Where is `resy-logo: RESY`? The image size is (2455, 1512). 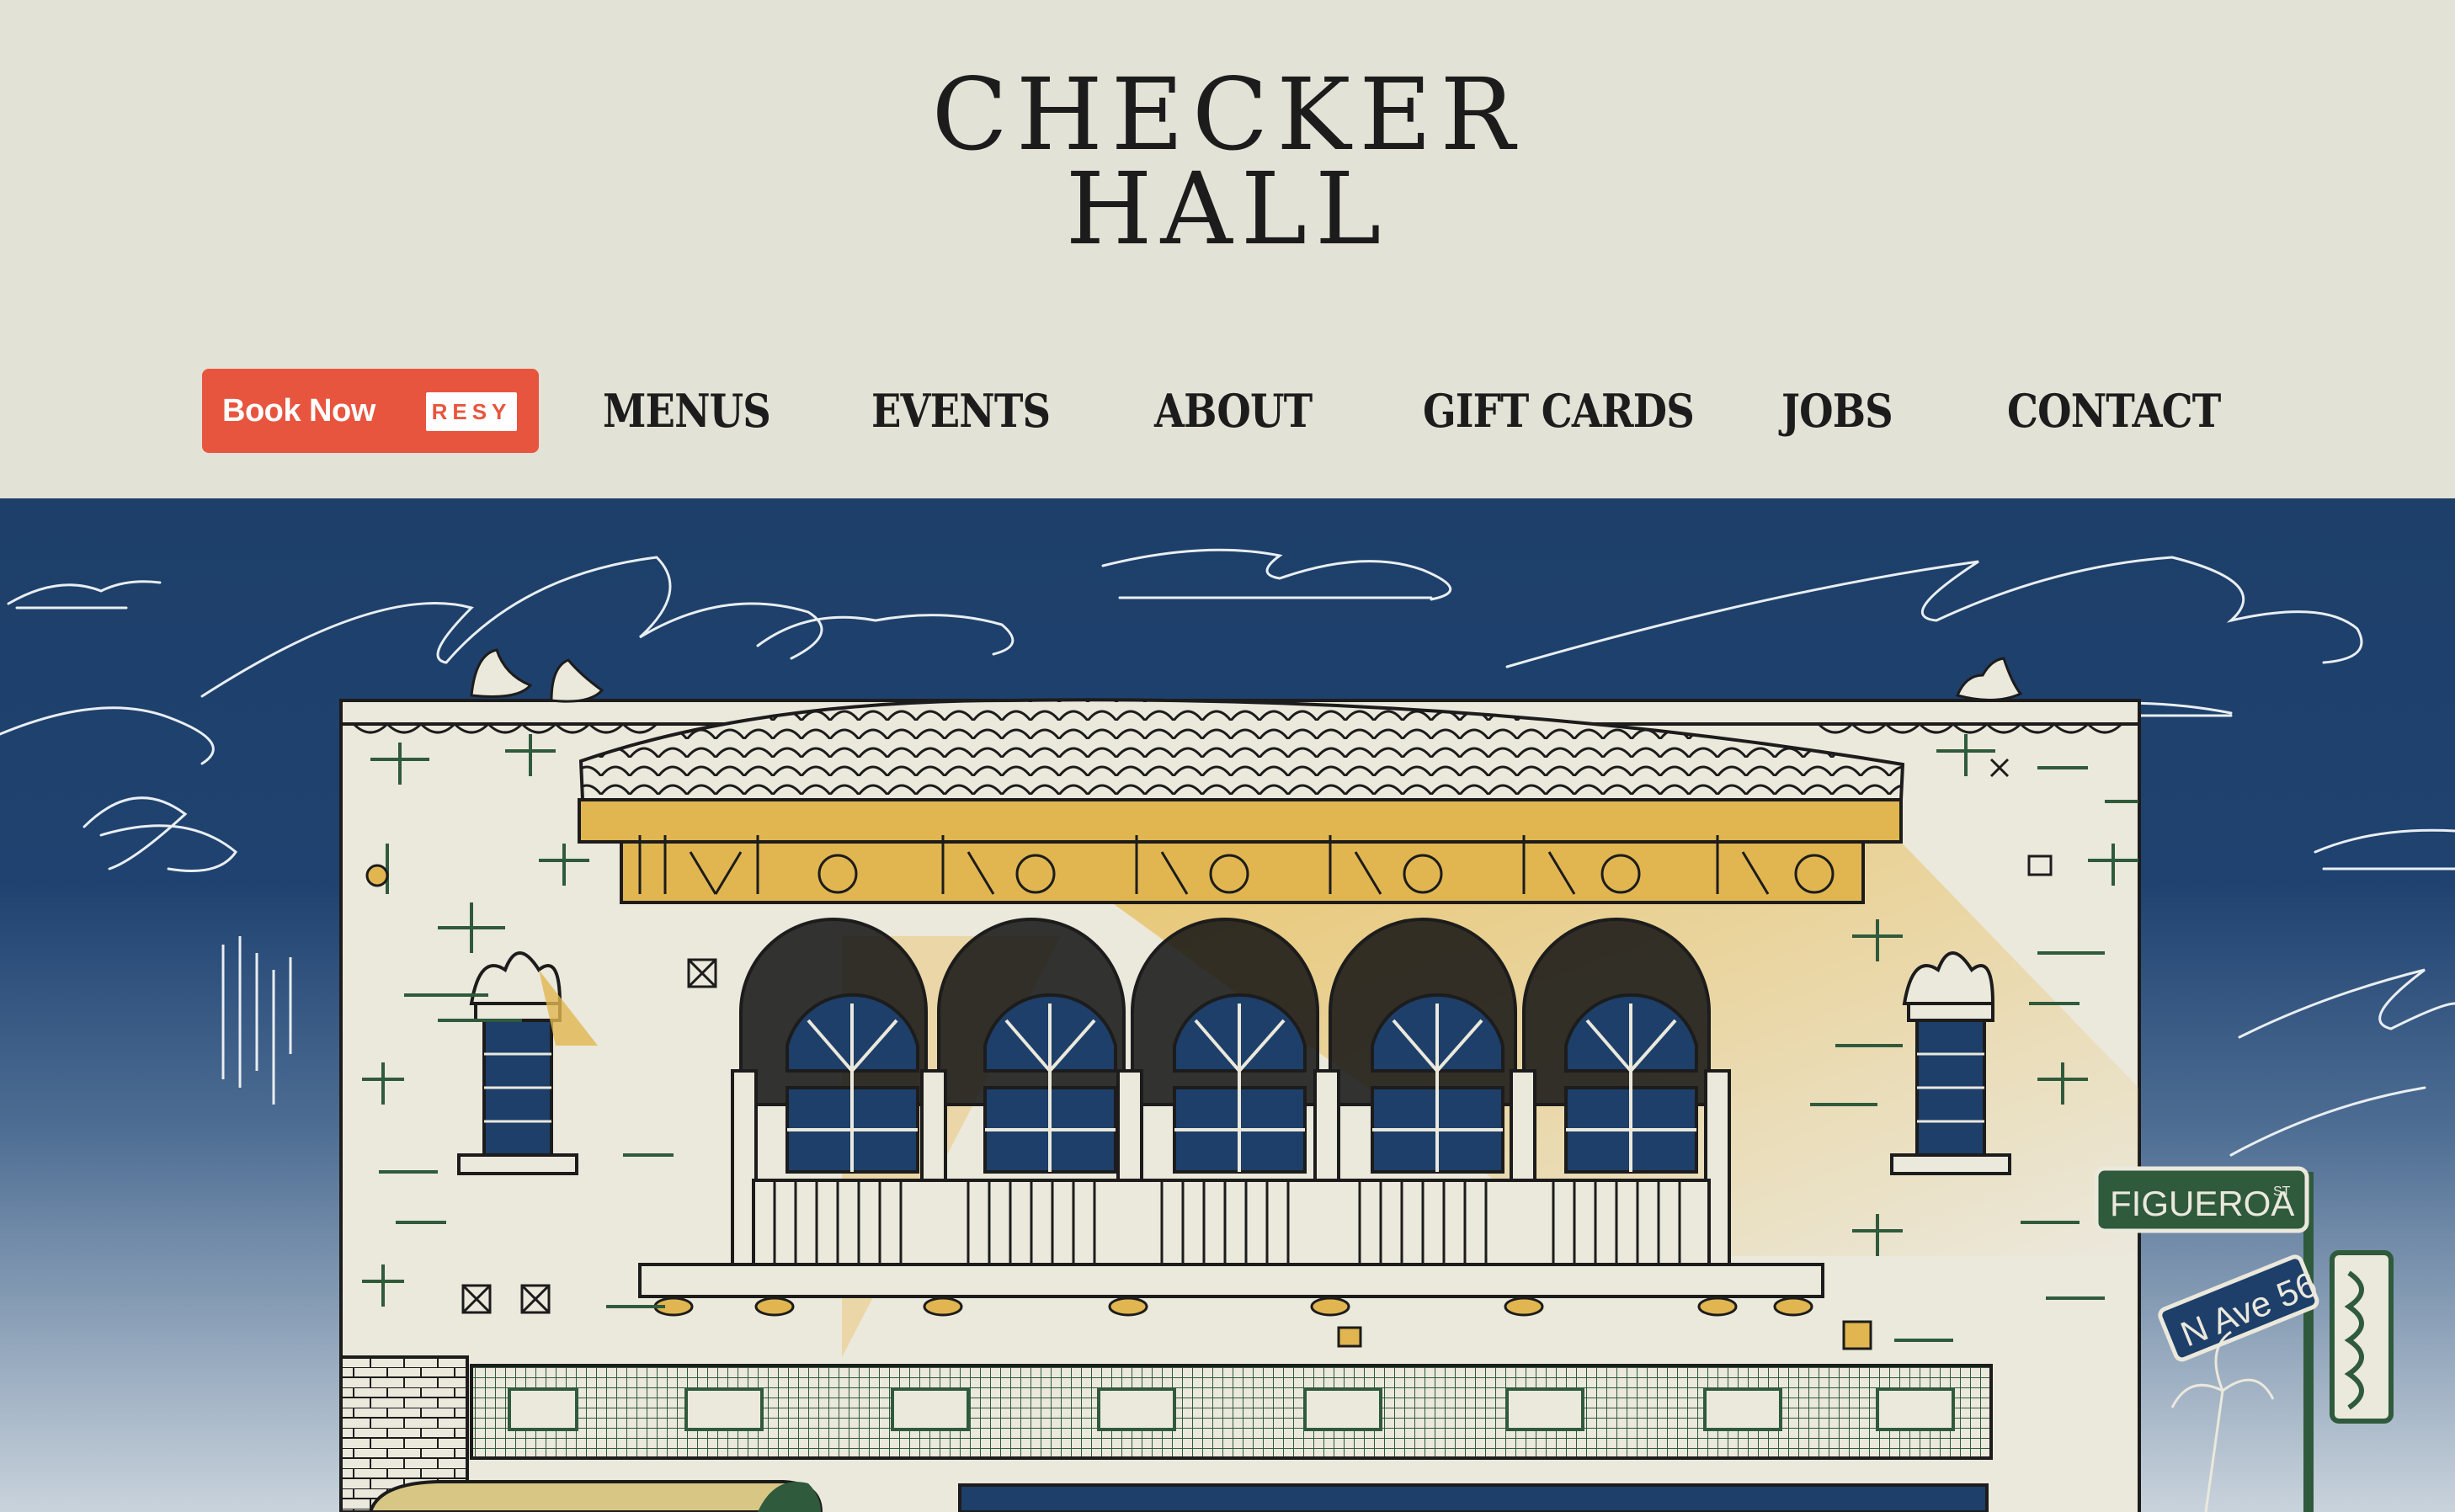 resy-logo: RESY is located at coordinates (471, 411).